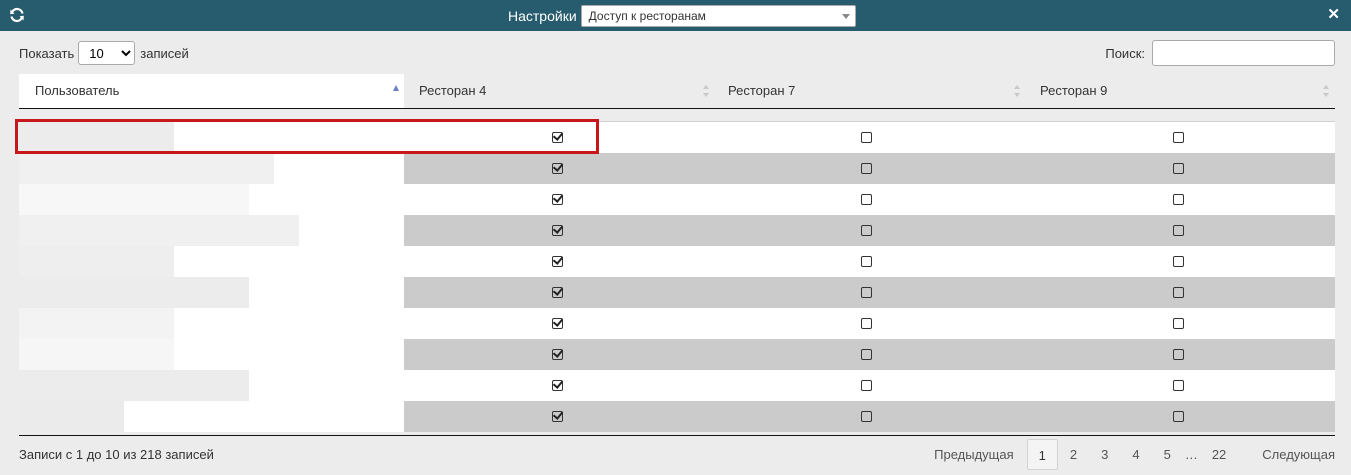 This screenshot has width=1351, height=475. I want to click on title-group: Настройки Доступ к ресторанам, so click(682, 16).